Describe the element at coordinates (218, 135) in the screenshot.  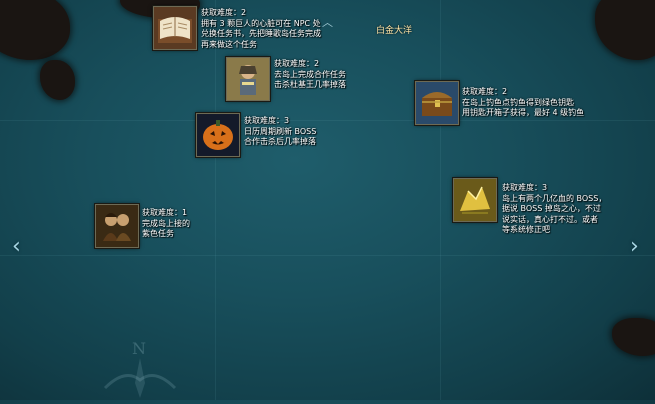
I see `pumpkin-icon` at that location.